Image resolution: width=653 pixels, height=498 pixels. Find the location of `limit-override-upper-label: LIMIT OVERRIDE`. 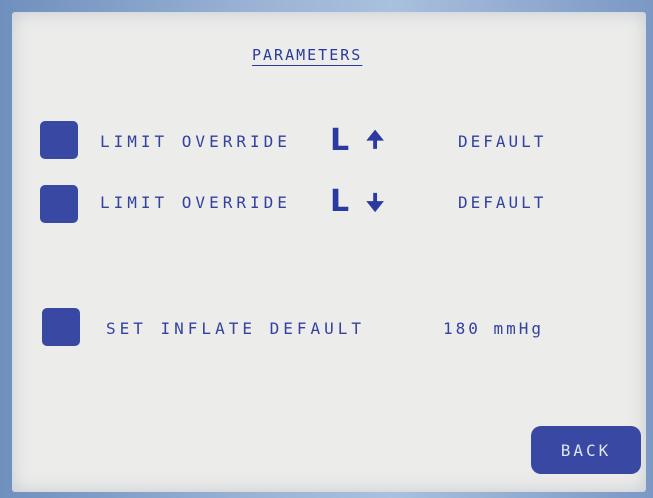

limit-override-upper-label: LIMIT OVERRIDE is located at coordinates (195, 141).